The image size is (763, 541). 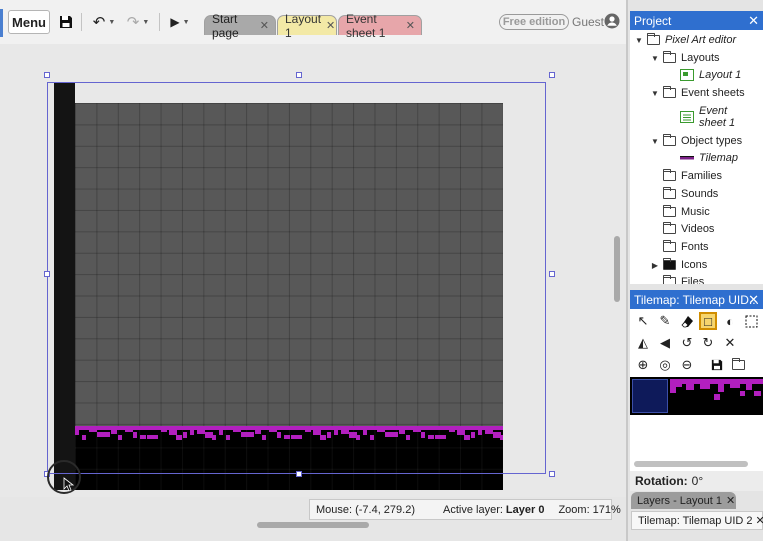 I want to click on reset-transform-button: ✕, so click(x=730, y=343).